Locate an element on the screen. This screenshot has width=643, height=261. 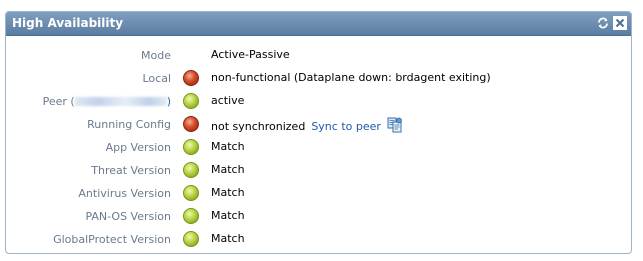
widget-title: High Availability is located at coordinates (68, 23).